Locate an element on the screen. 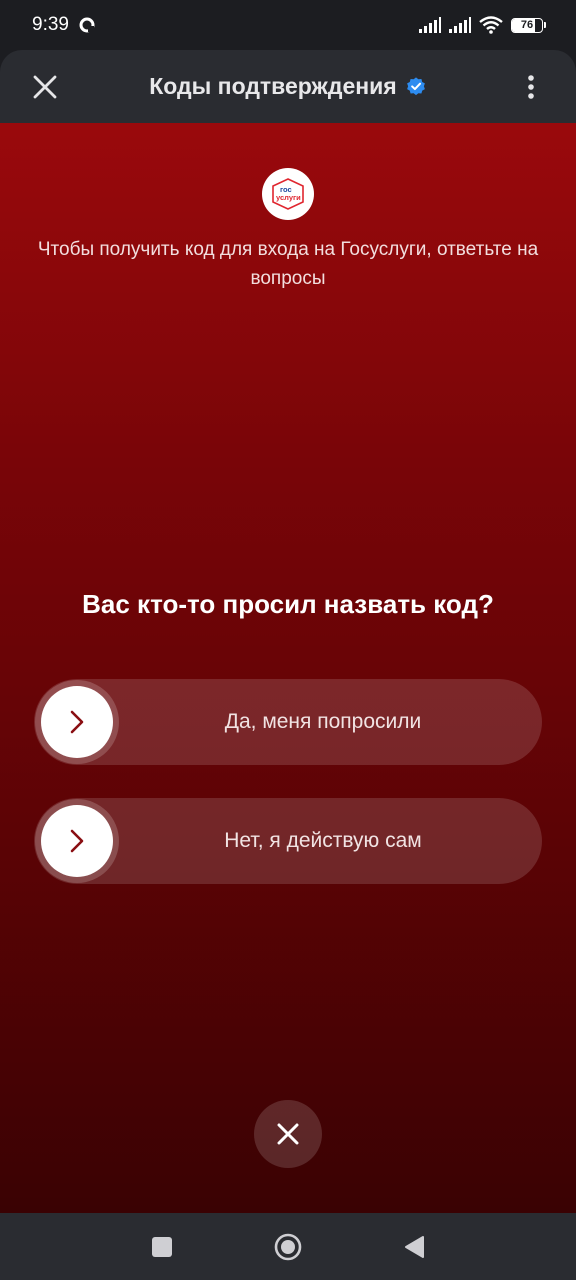 Image resolution: width=576 pixels, height=1280 pixels. close-button is located at coordinates (45, 87).